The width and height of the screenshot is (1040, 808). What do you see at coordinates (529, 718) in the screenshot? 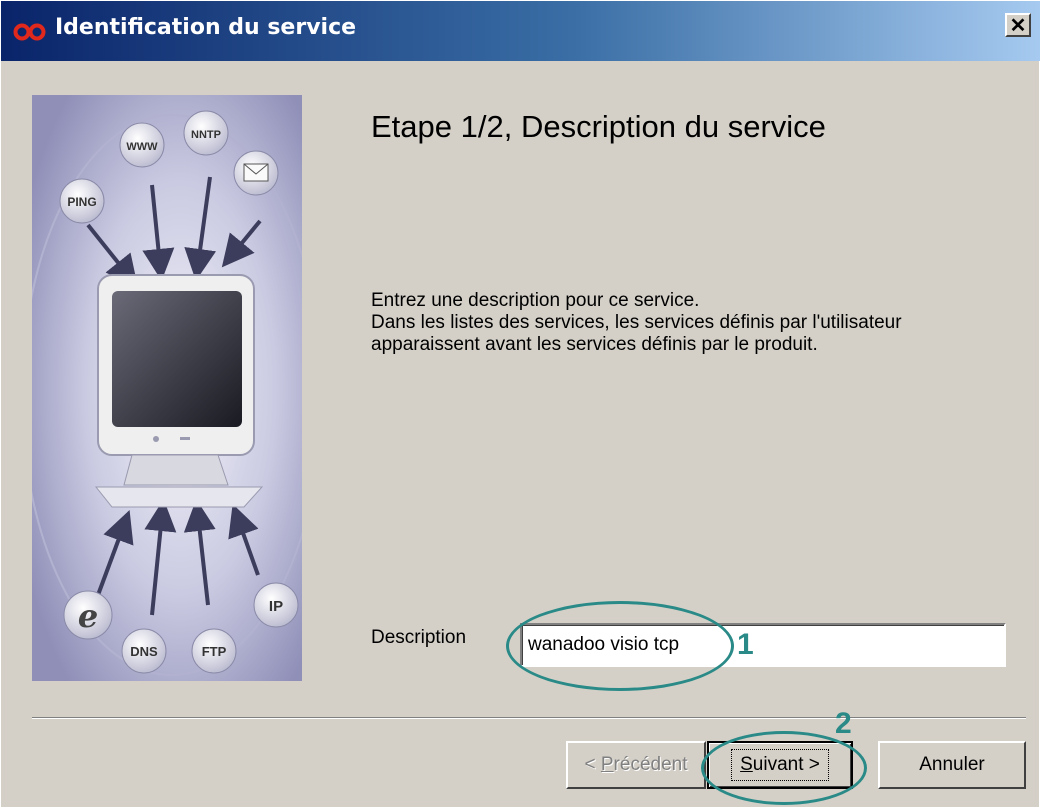
I see `separator` at bounding box center [529, 718].